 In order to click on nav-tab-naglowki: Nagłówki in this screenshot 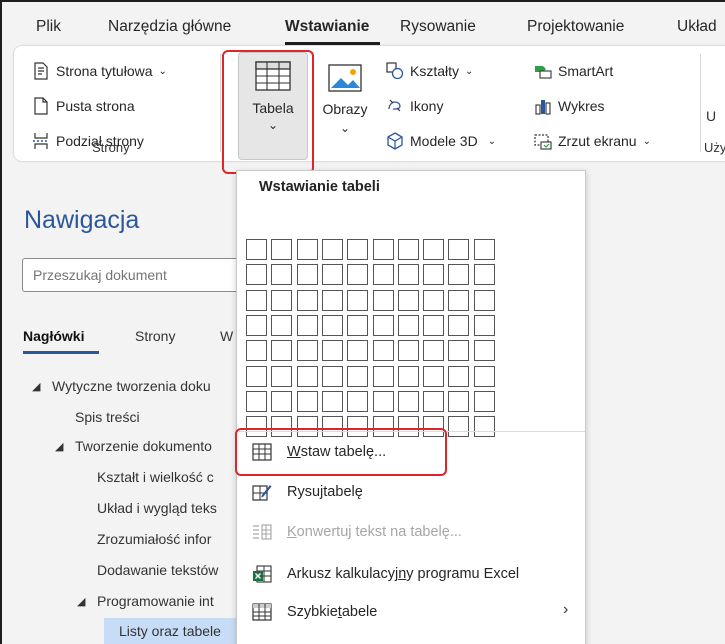, I will do `click(53, 336)`.